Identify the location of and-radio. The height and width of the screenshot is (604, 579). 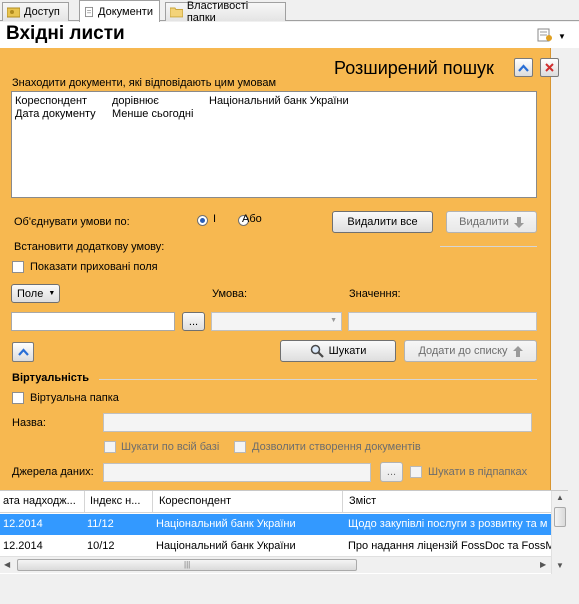
(202, 220).